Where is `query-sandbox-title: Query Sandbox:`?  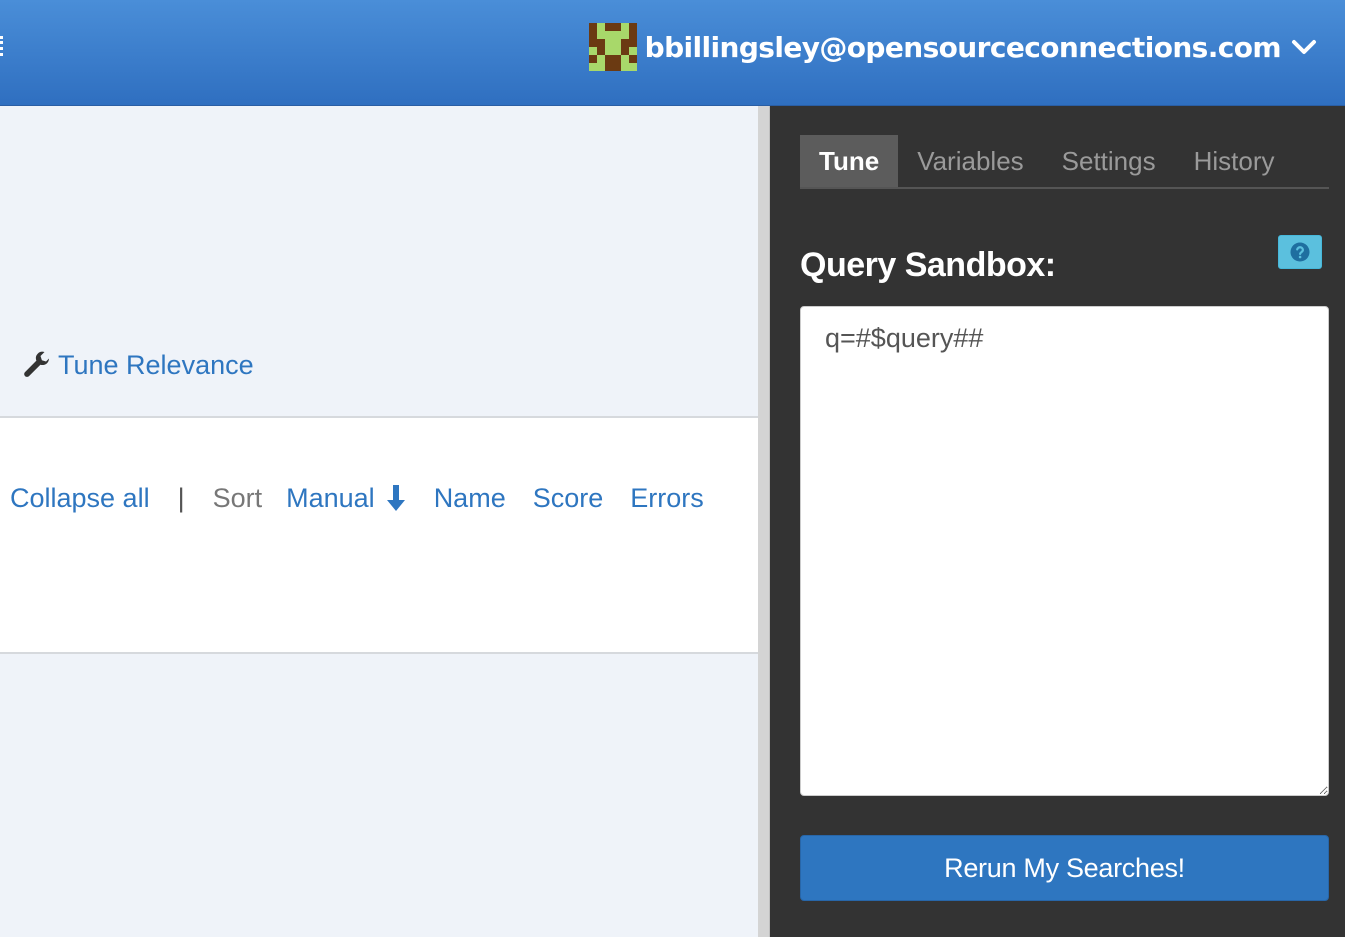
query-sandbox-title: Query Sandbox: is located at coordinates (928, 265).